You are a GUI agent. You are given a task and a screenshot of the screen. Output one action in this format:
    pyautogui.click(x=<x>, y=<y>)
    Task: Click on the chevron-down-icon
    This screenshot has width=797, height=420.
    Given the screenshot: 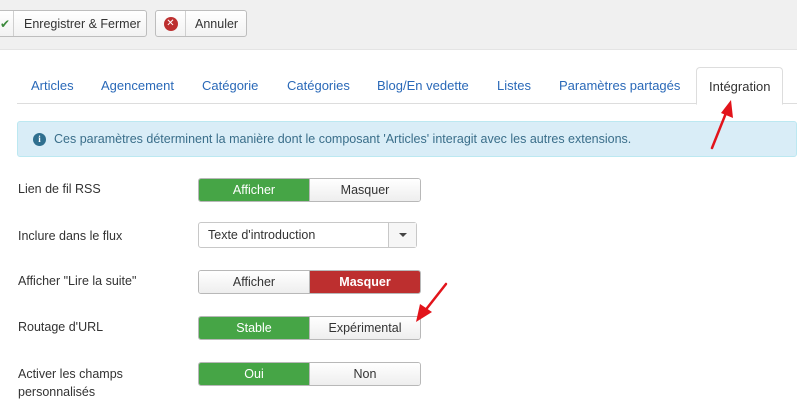 What is the action you would take?
    pyautogui.click(x=402, y=235)
    